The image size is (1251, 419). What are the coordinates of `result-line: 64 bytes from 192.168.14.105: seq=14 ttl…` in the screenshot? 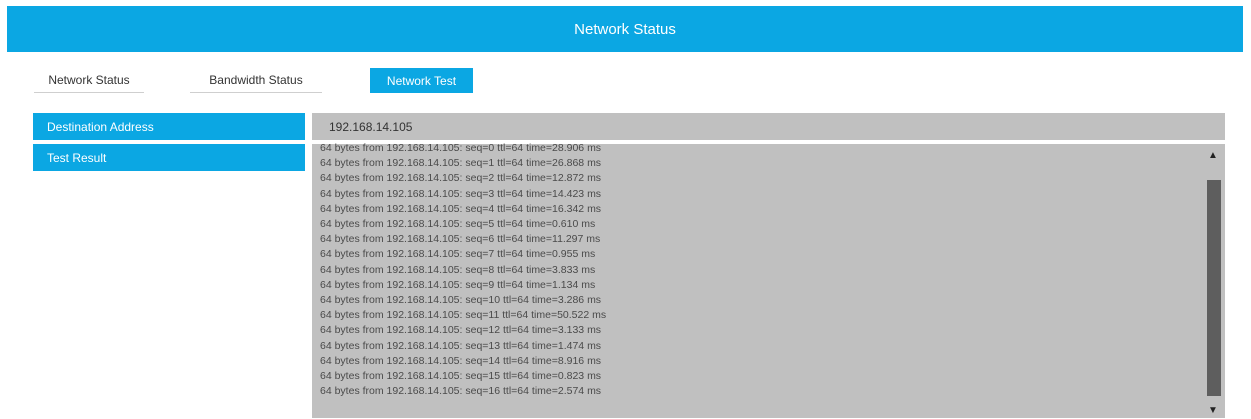 It's located at (461, 360).